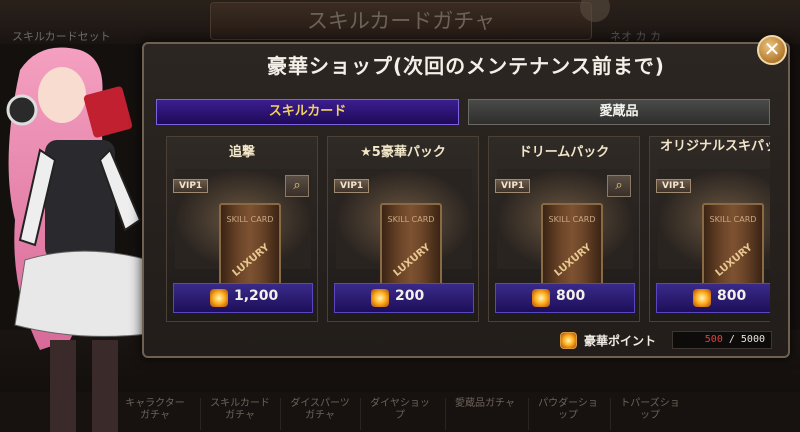 The height and width of the screenshot is (432, 800). I want to click on background-title: スキルカードガチャ, so click(401, 21).